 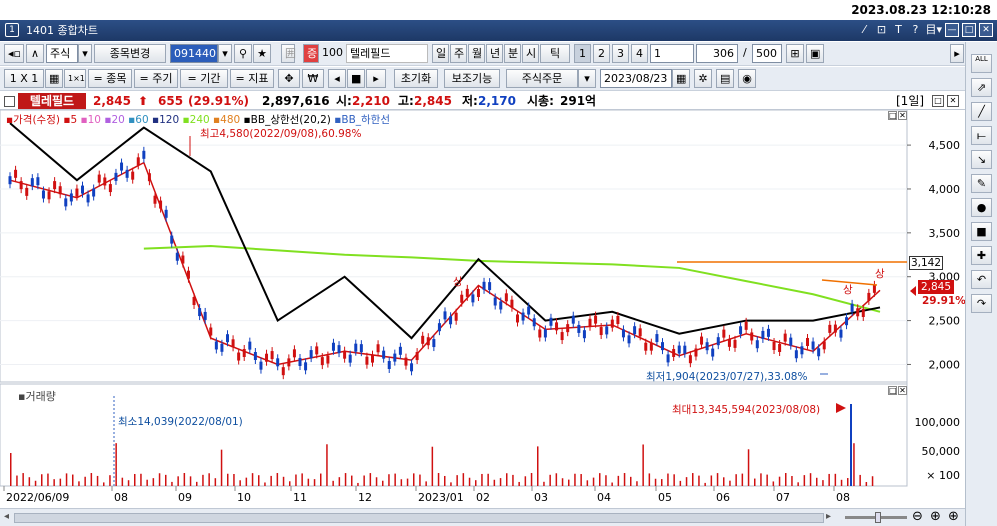 What do you see at coordinates (953, 101) in the screenshot?
I see `panel-close-icon: ✕` at bounding box center [953, 101].